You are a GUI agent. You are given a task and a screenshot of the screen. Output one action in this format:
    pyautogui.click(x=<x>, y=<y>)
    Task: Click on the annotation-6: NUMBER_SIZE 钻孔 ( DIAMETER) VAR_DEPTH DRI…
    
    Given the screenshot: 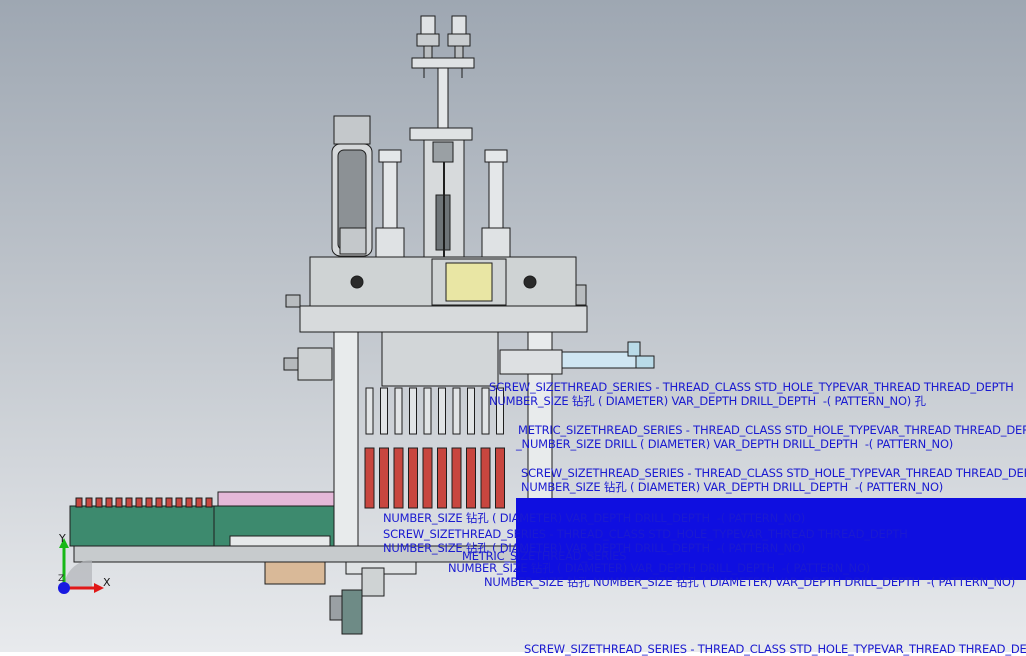 What is the action you would take?
    pyautogui.click(x=732, y=487)
    